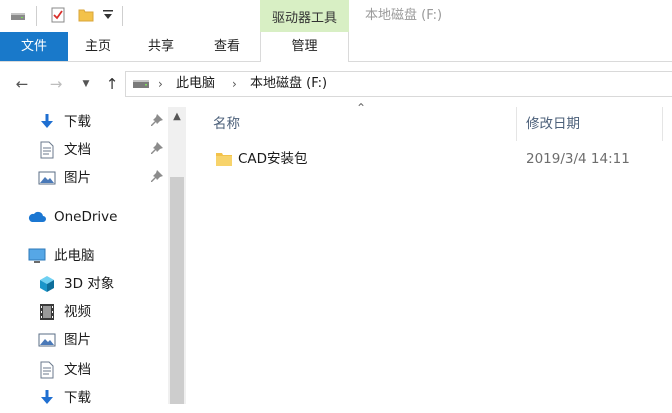 This screenshot has height=413, width=672. I want to click on nav-item-3d-objects: 3D 对象, so click(82, 284).